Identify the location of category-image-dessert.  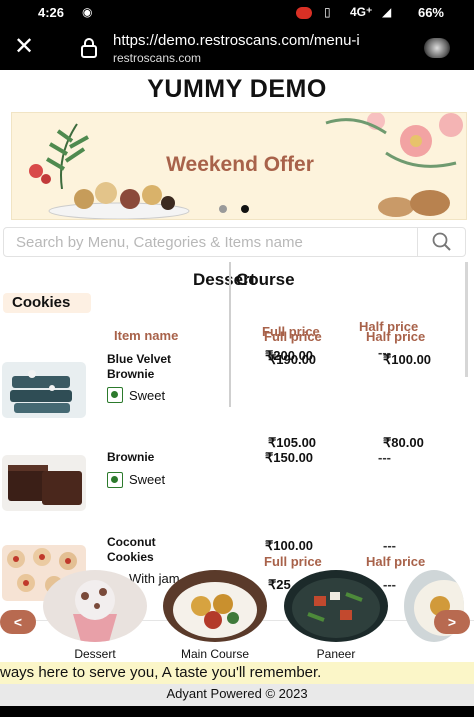
(95, 606).